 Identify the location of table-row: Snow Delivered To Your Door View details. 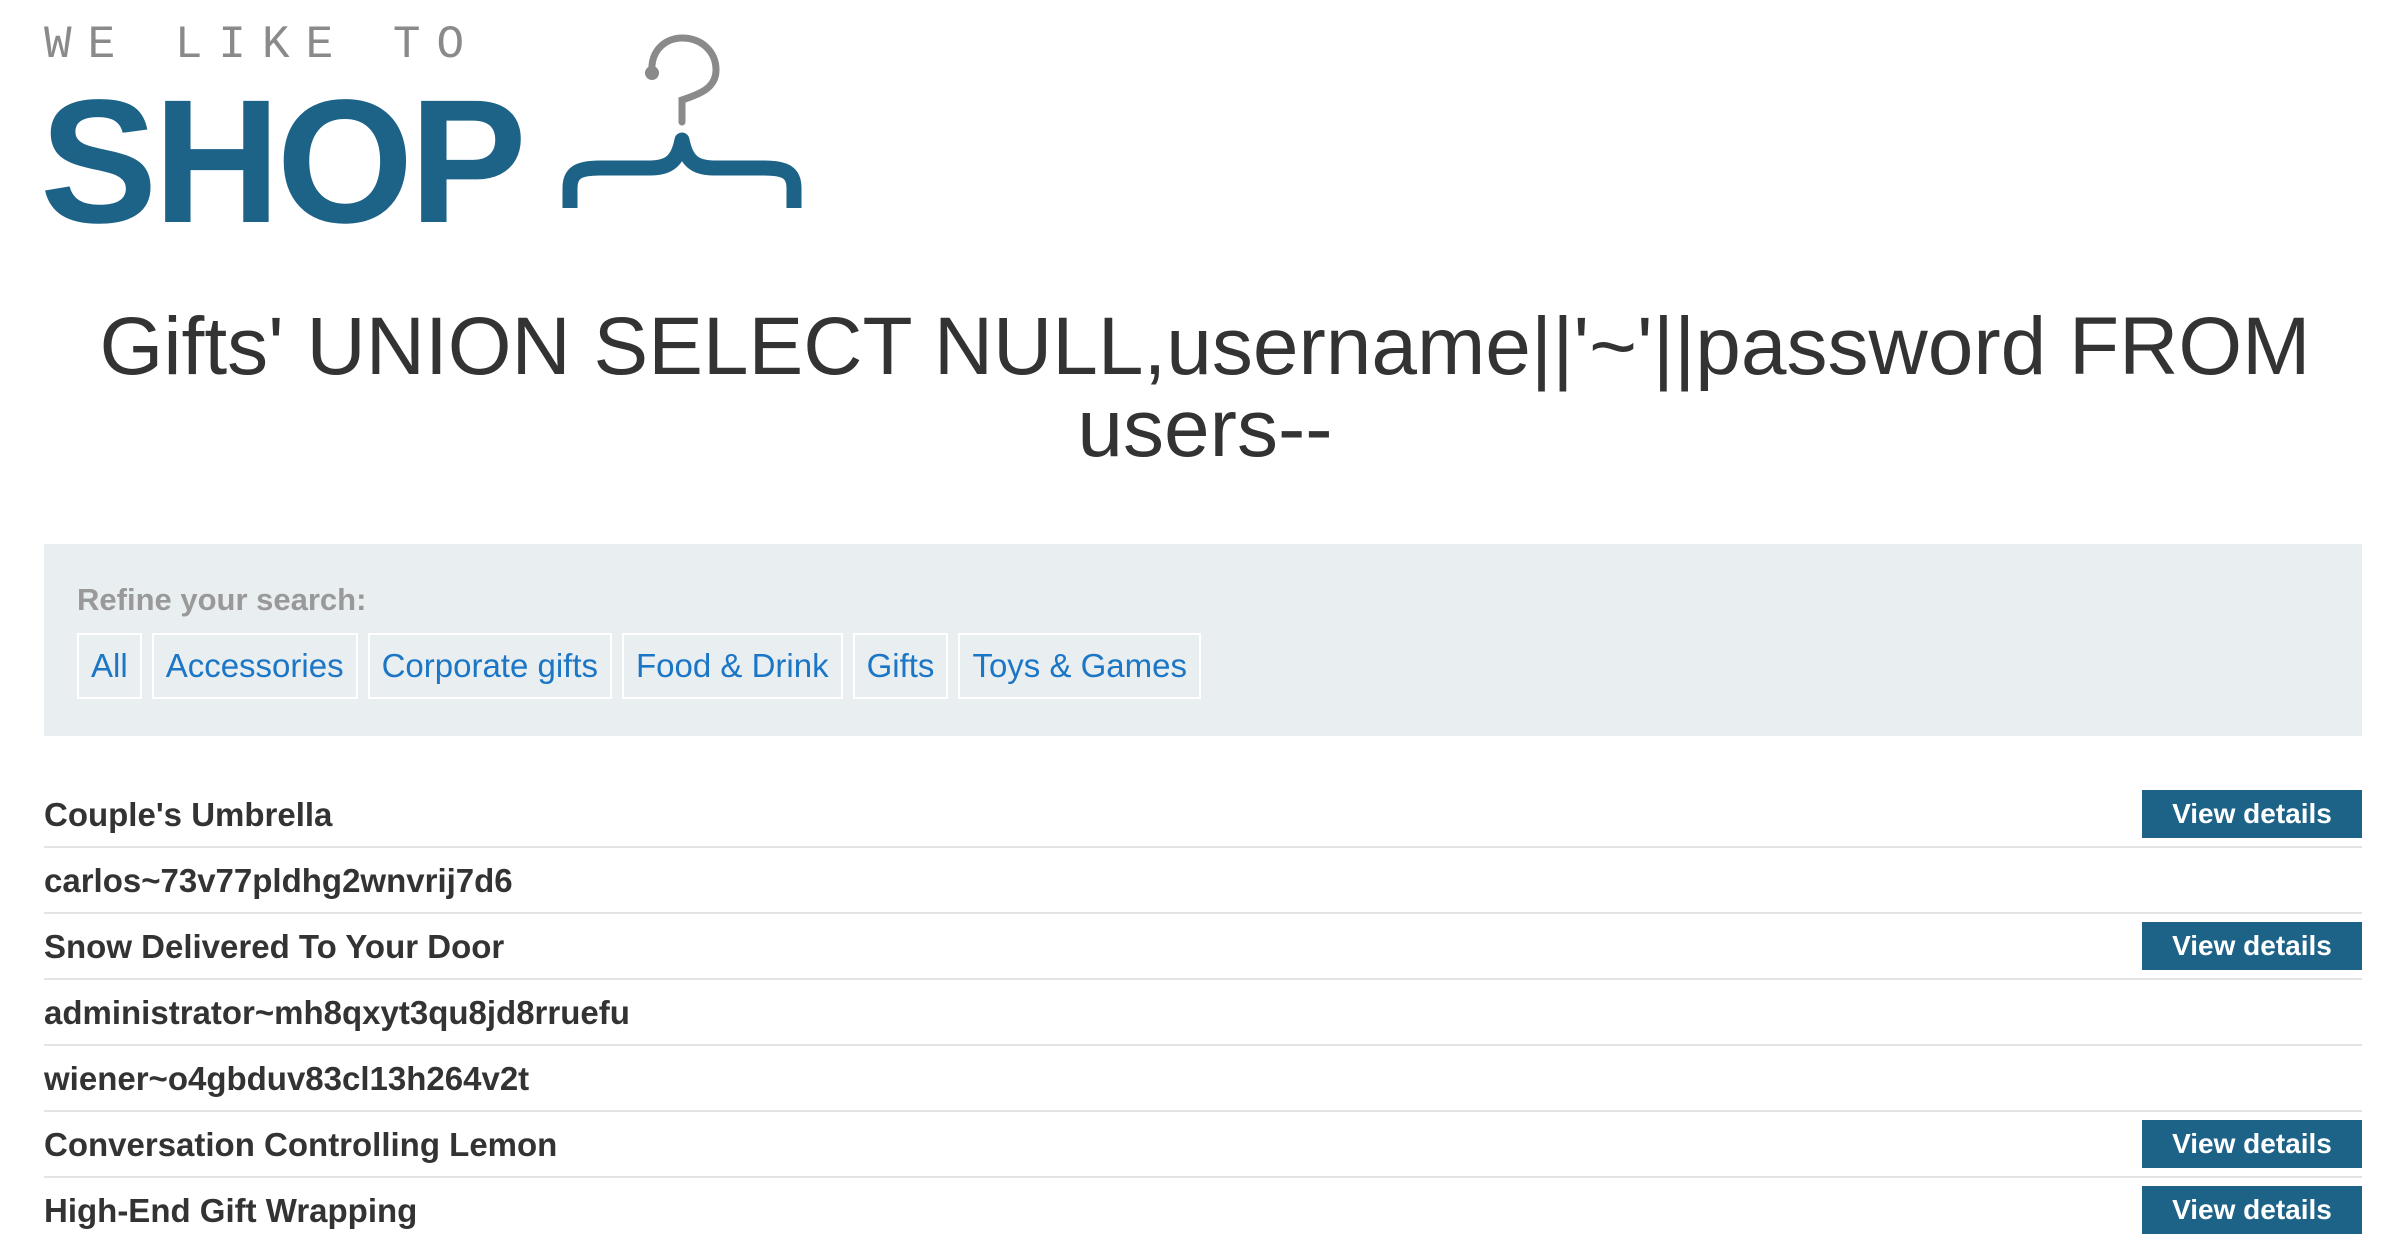
(1203, 947).